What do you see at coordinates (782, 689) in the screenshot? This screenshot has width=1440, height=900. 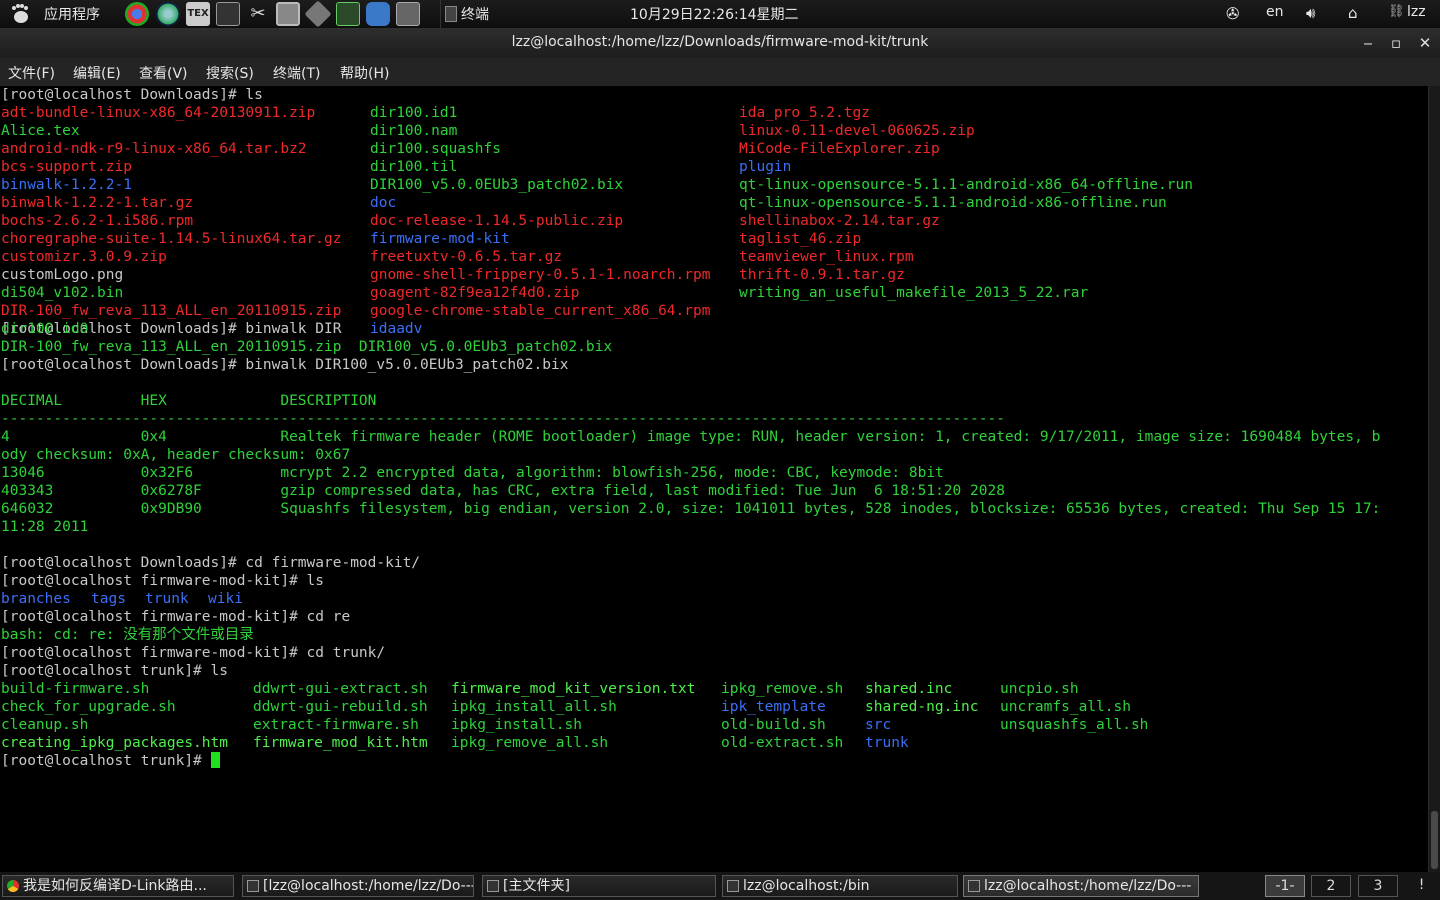 I see `ls-entry: ipkg_remove.sh` at bounding box center [782, 689].